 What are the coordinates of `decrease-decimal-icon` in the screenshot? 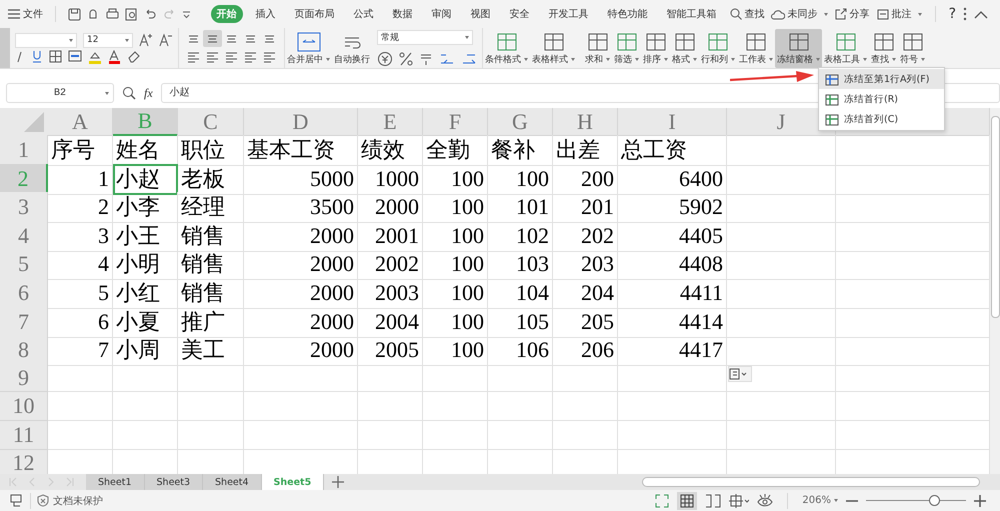 It's located at (469, 59).